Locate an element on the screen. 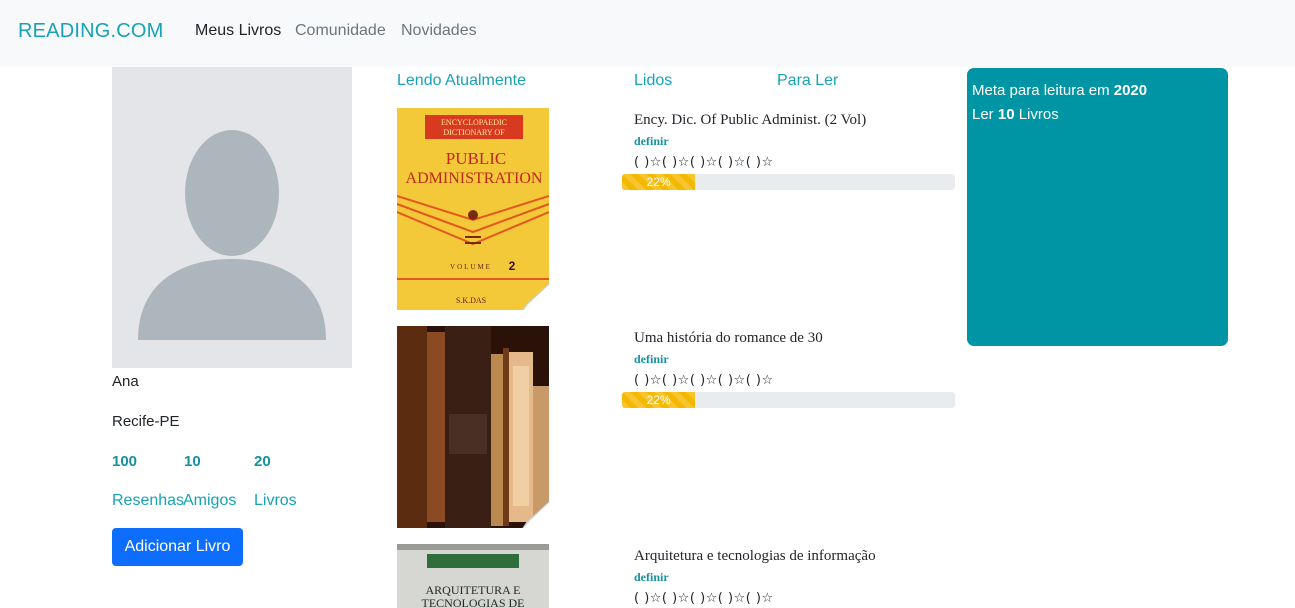  progress-bar-fill-1: 22% is located at coordinates (659, 182).